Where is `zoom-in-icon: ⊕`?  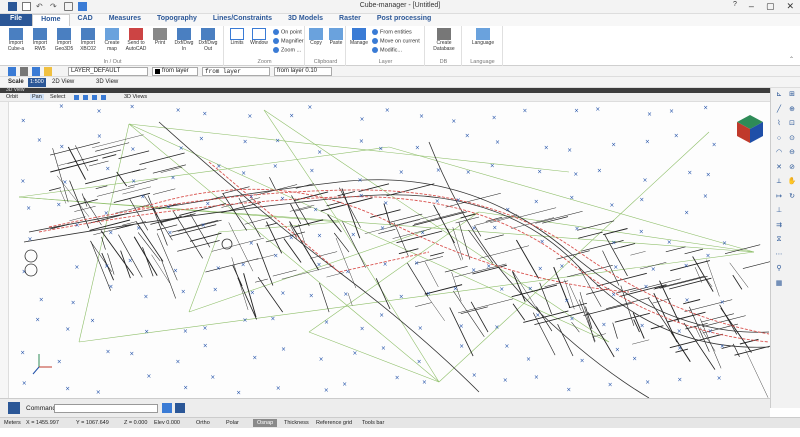
zoom-in-icon: ⊕ is located at coordinates (792, 109).